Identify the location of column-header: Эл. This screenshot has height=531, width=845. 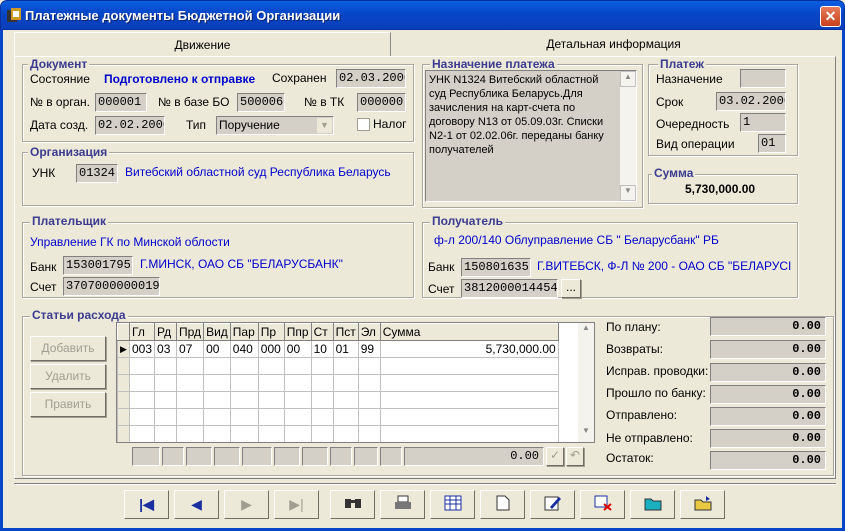
(369, 332).